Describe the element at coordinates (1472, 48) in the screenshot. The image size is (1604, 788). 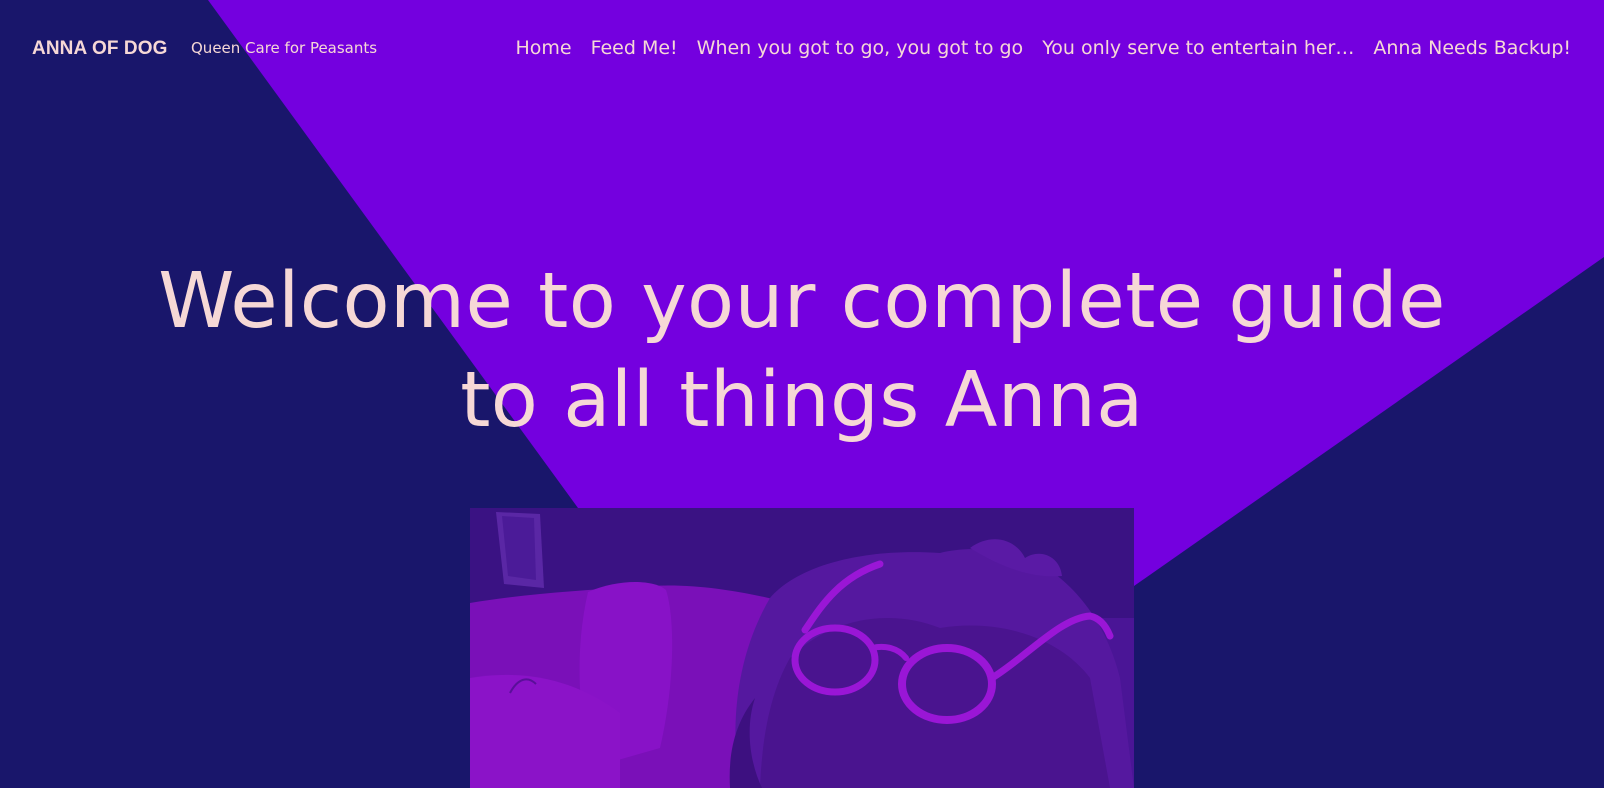
I see `nav-item-backup: Anna Needs Backup!` at that location.